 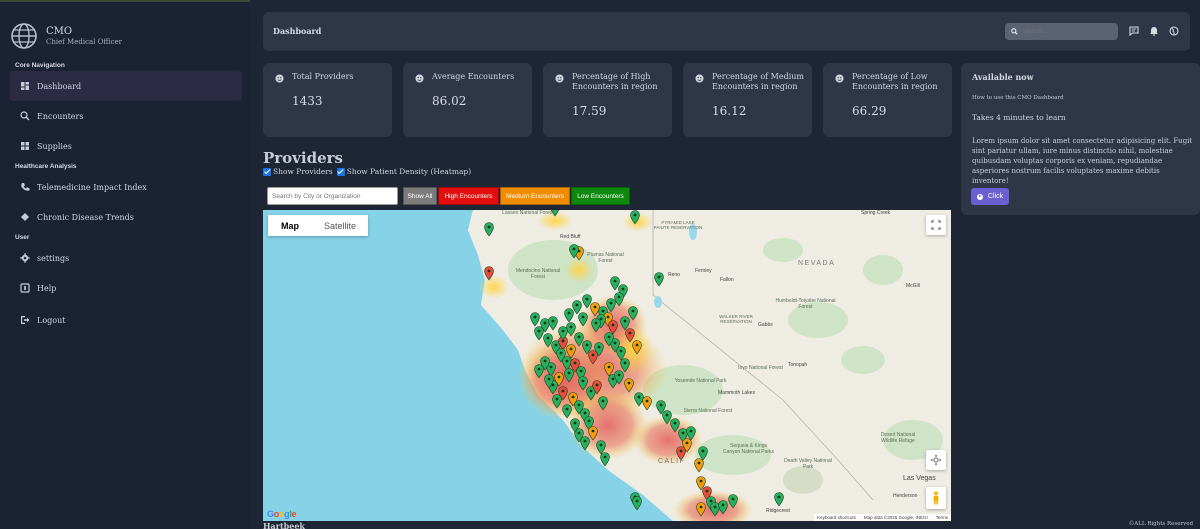 I want to click on search-icon, so click(x=1014, y=31).